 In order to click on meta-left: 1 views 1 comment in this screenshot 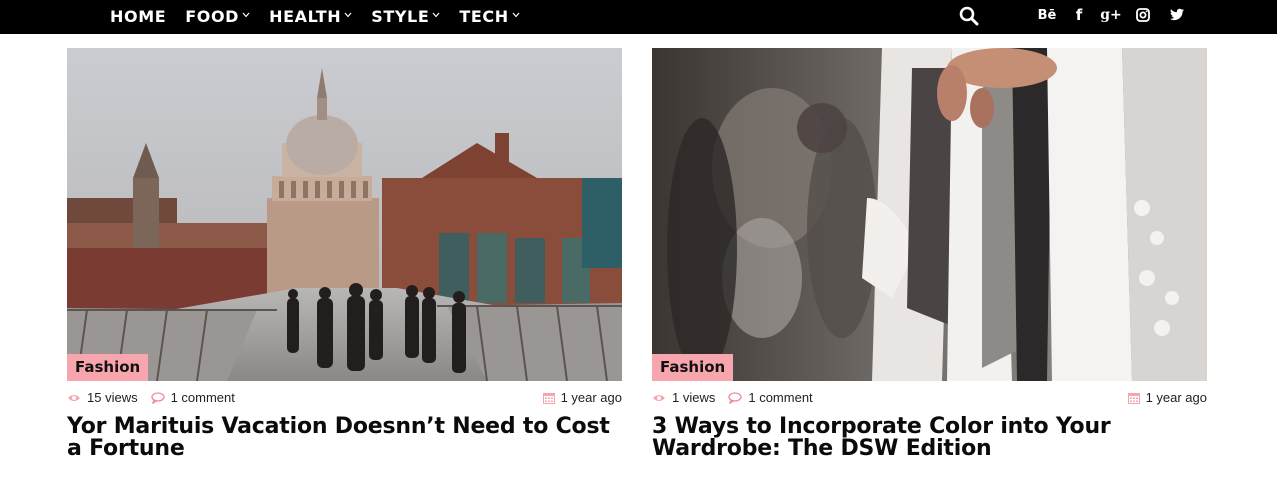, I will do `click(739, 397)`.